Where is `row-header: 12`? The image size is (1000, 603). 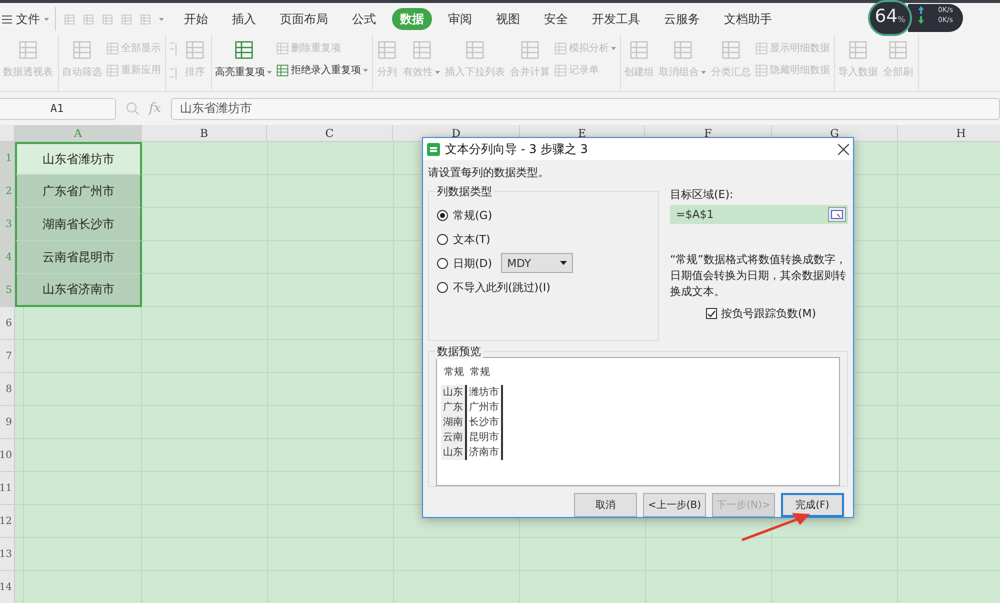
row-header: 12 is located at coordinates (7, 521).